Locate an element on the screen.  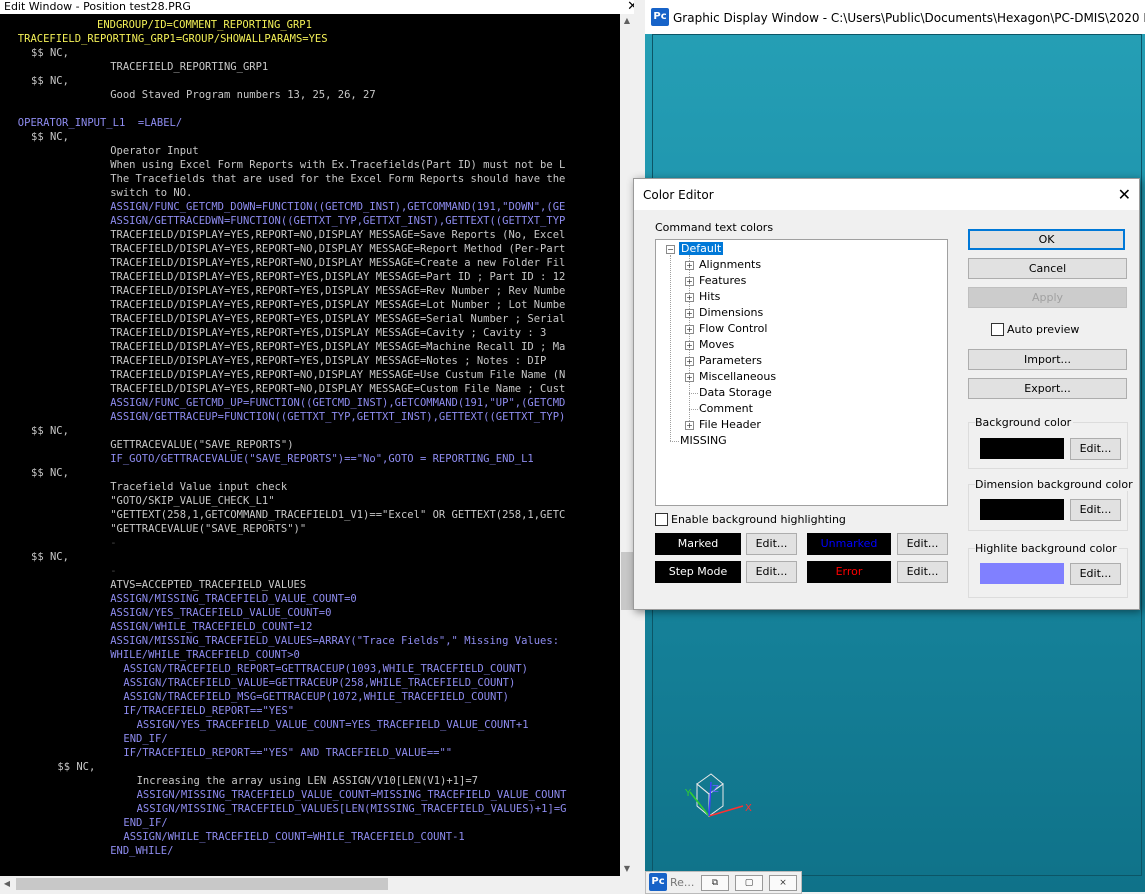
restore-icon: ⧉ is located at coordinates (715, 883).